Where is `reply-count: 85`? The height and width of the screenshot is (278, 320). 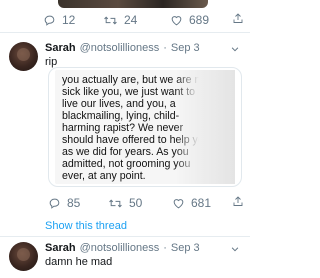 reply-count: 85 is located at coordinates (74, 203).